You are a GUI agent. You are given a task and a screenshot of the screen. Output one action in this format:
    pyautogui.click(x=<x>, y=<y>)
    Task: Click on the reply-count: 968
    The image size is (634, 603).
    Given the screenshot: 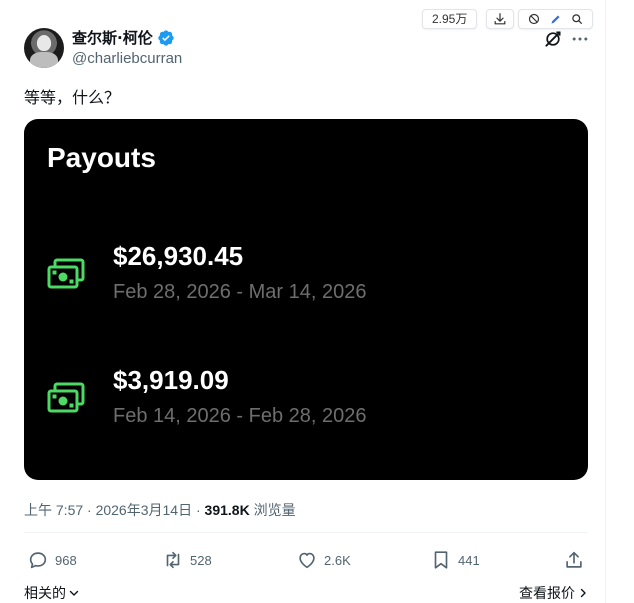 What is the action you would take?
    pyautogui.click(x=66, y=560)
    